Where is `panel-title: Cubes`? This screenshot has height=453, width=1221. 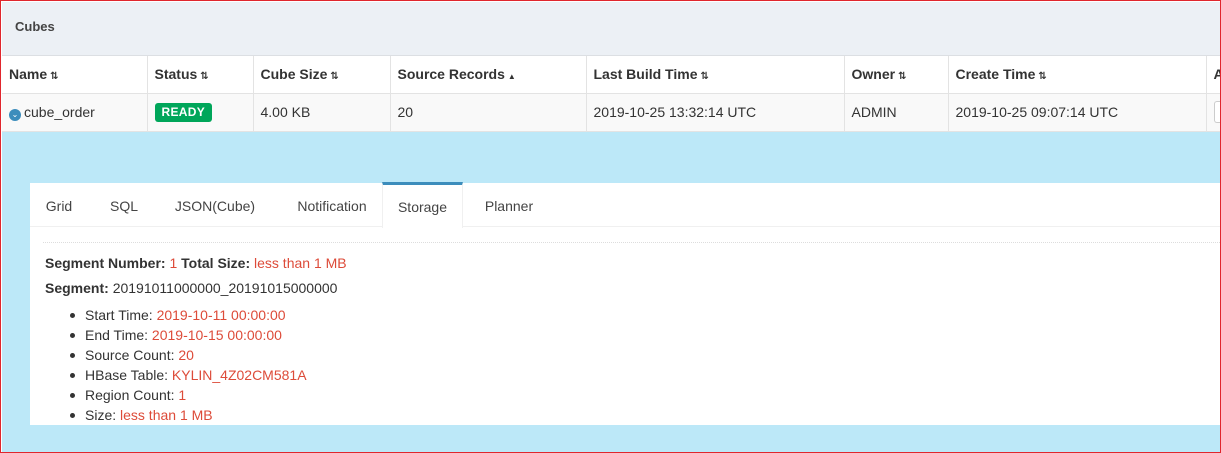
panel-title: Cubes is located at coordinates (35, 26).